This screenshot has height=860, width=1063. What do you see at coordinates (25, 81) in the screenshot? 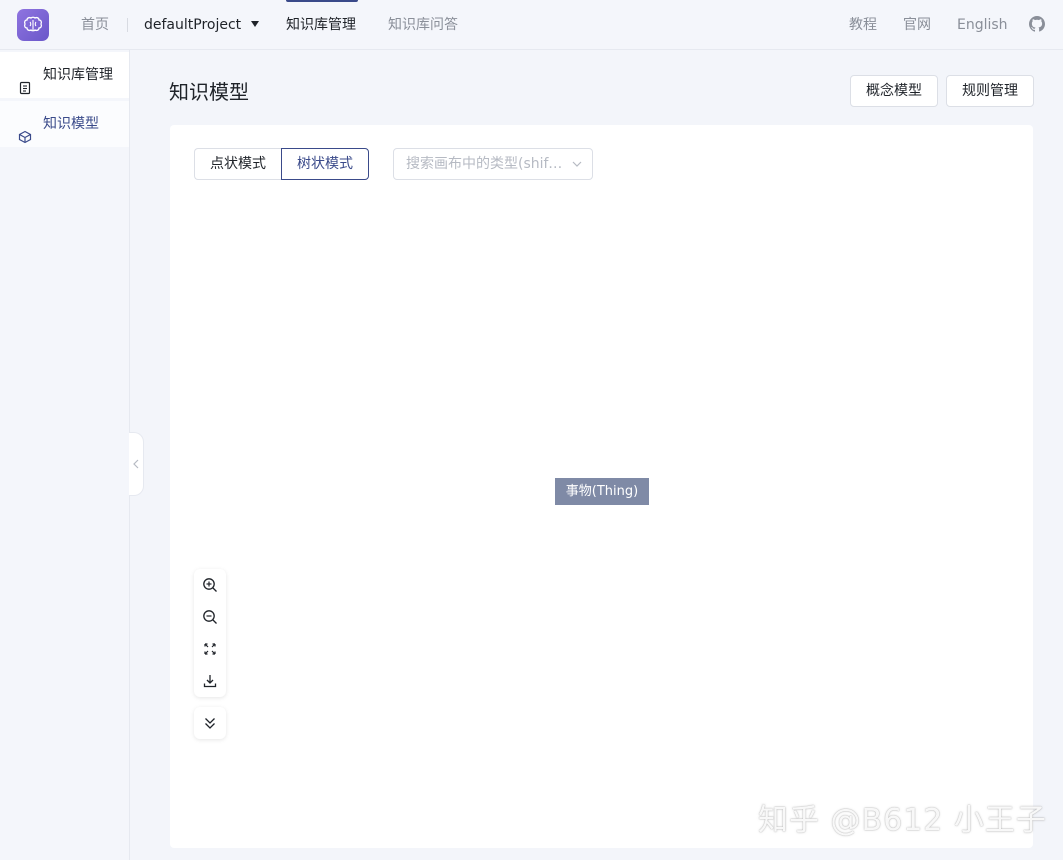
I see `document-icon` at bounding box center [25, 81].